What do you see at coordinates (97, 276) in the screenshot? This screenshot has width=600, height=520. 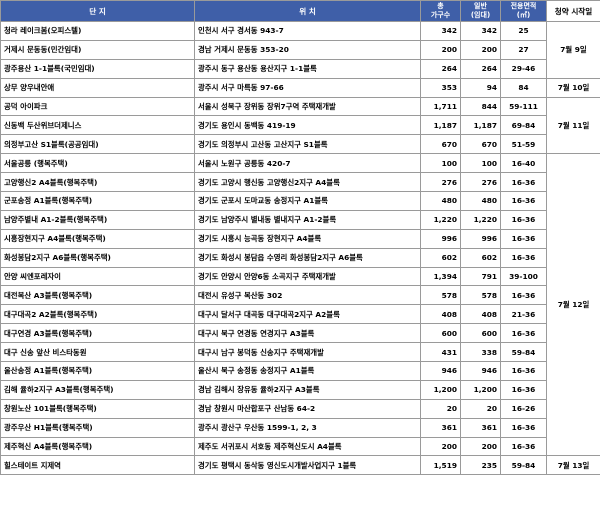 I see `complex-name: 안양 씨엔포레자이` at bounding box center [97, 276].